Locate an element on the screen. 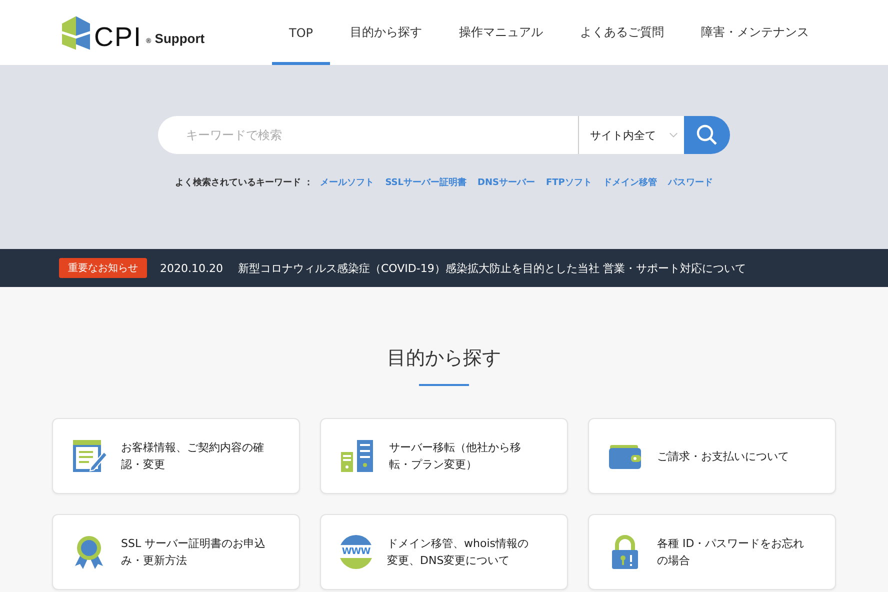 This screenshot has width=888, height=592. nav-tab: 障害・メンテナンス is located at coordinates (755, 32).